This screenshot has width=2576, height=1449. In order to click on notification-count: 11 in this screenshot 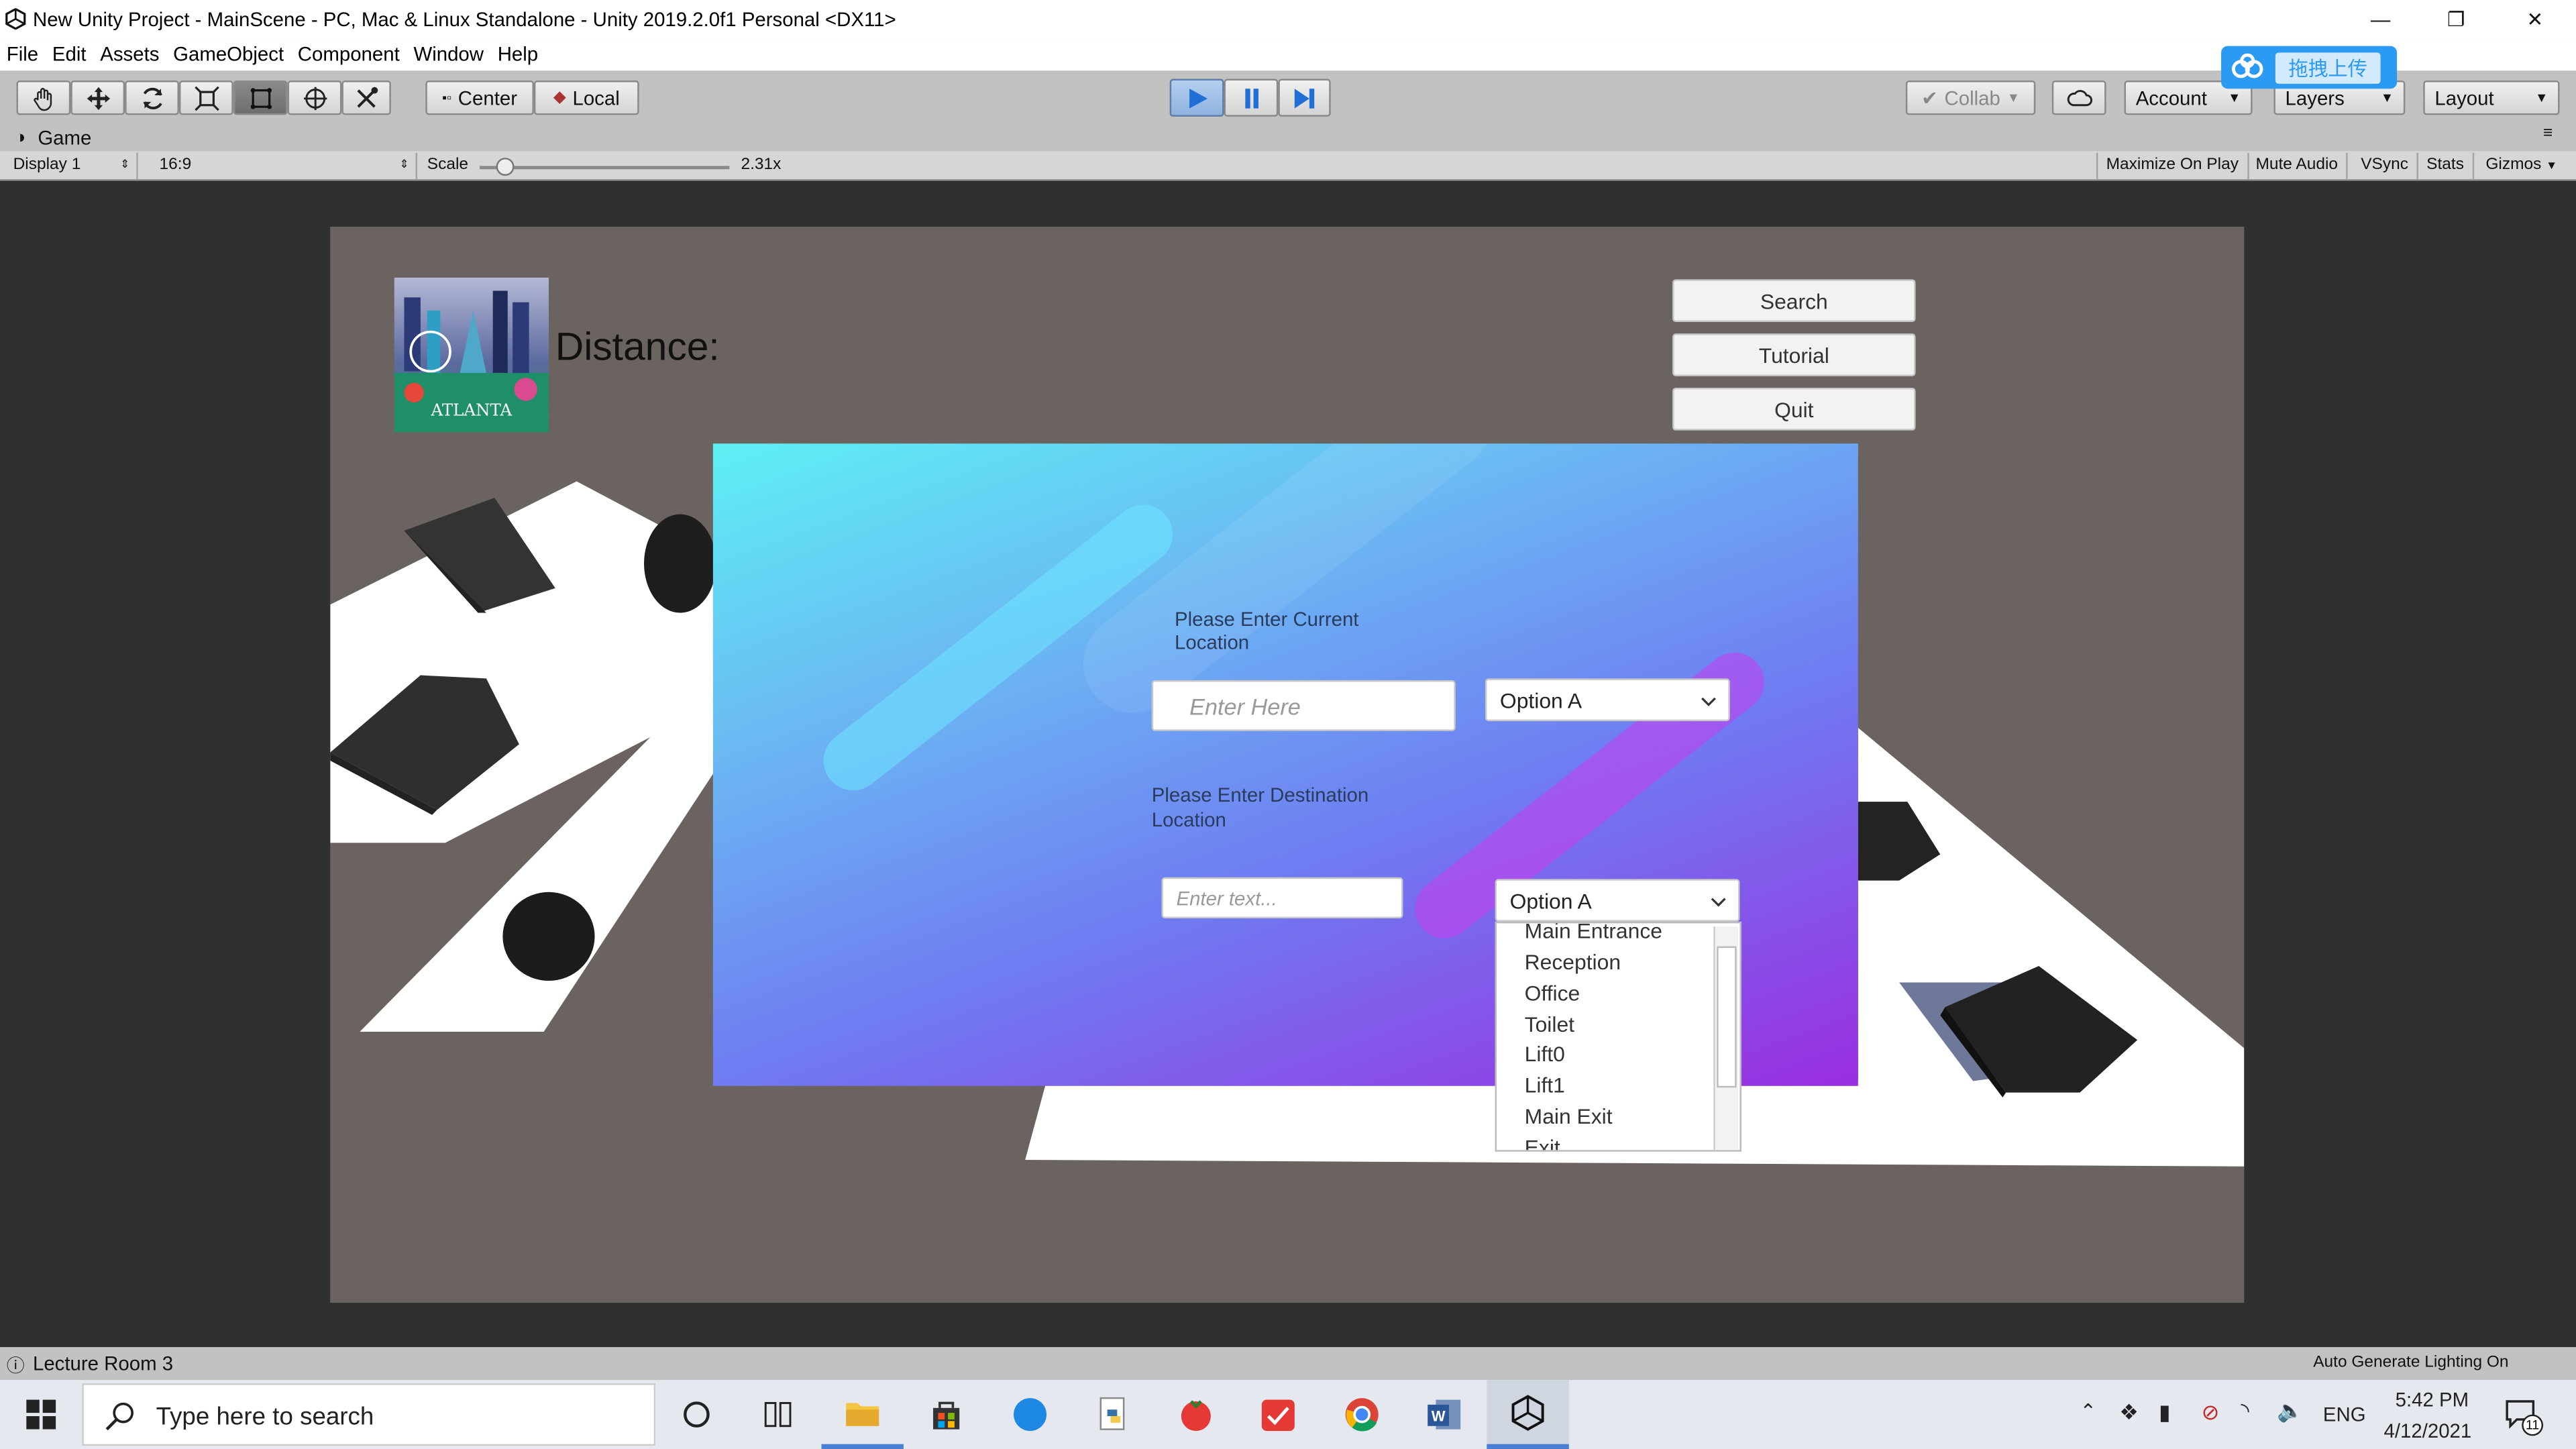, I will do `click(2533, 1425)`.